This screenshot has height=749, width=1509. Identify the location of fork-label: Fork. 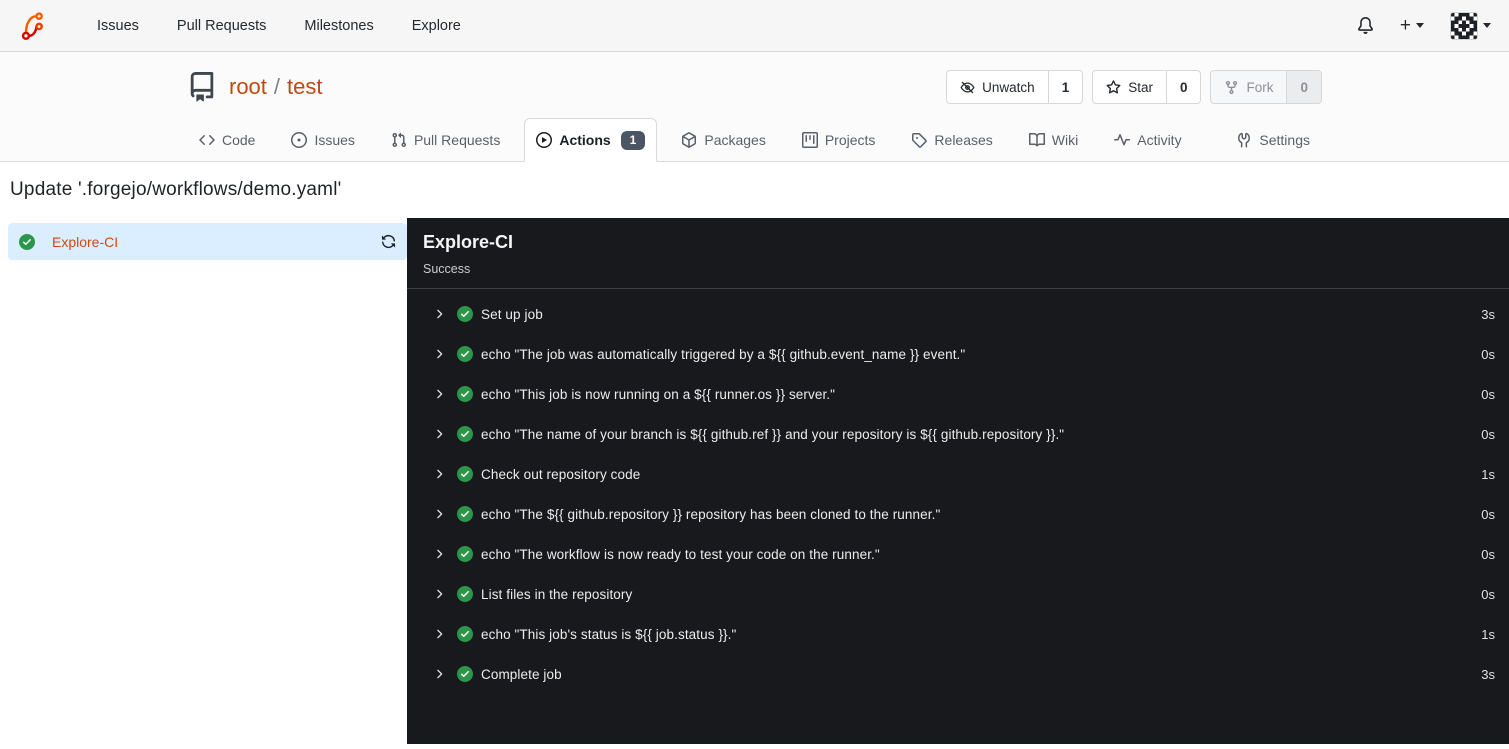
(1260, 87).